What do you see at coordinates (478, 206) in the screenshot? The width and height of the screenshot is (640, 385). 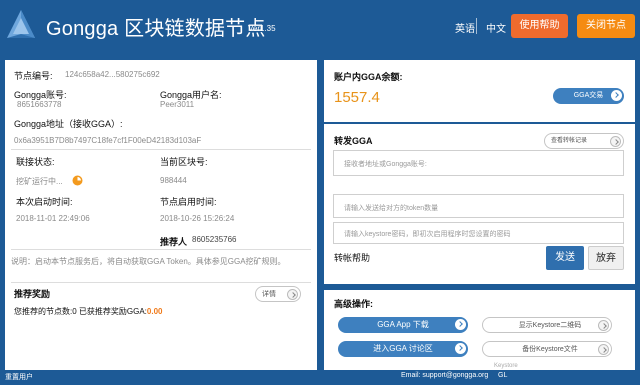 I see `amount-input: 请输入发送给对方的token数量` at bounding box center [478, 206].